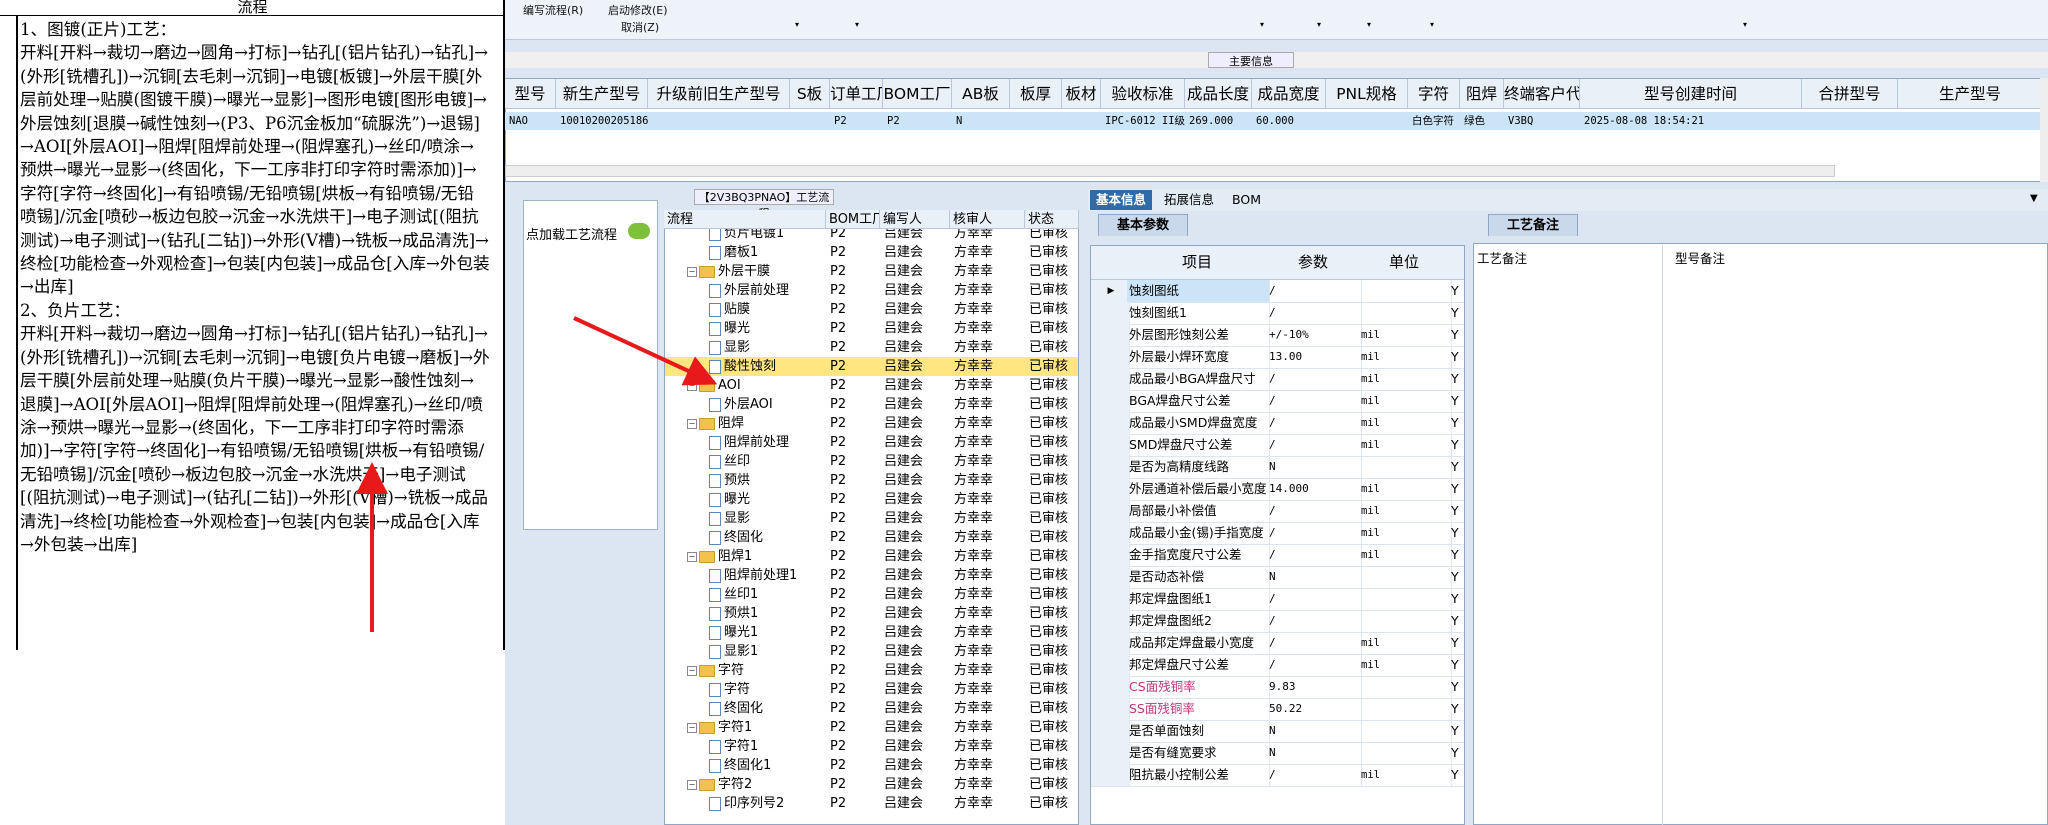 Image resolution: width=2048 pixels, height=825 pixels. I want to click on tree-row: − 字符 P2 吕建会 方幸幸 已审核, so click(871, 670).